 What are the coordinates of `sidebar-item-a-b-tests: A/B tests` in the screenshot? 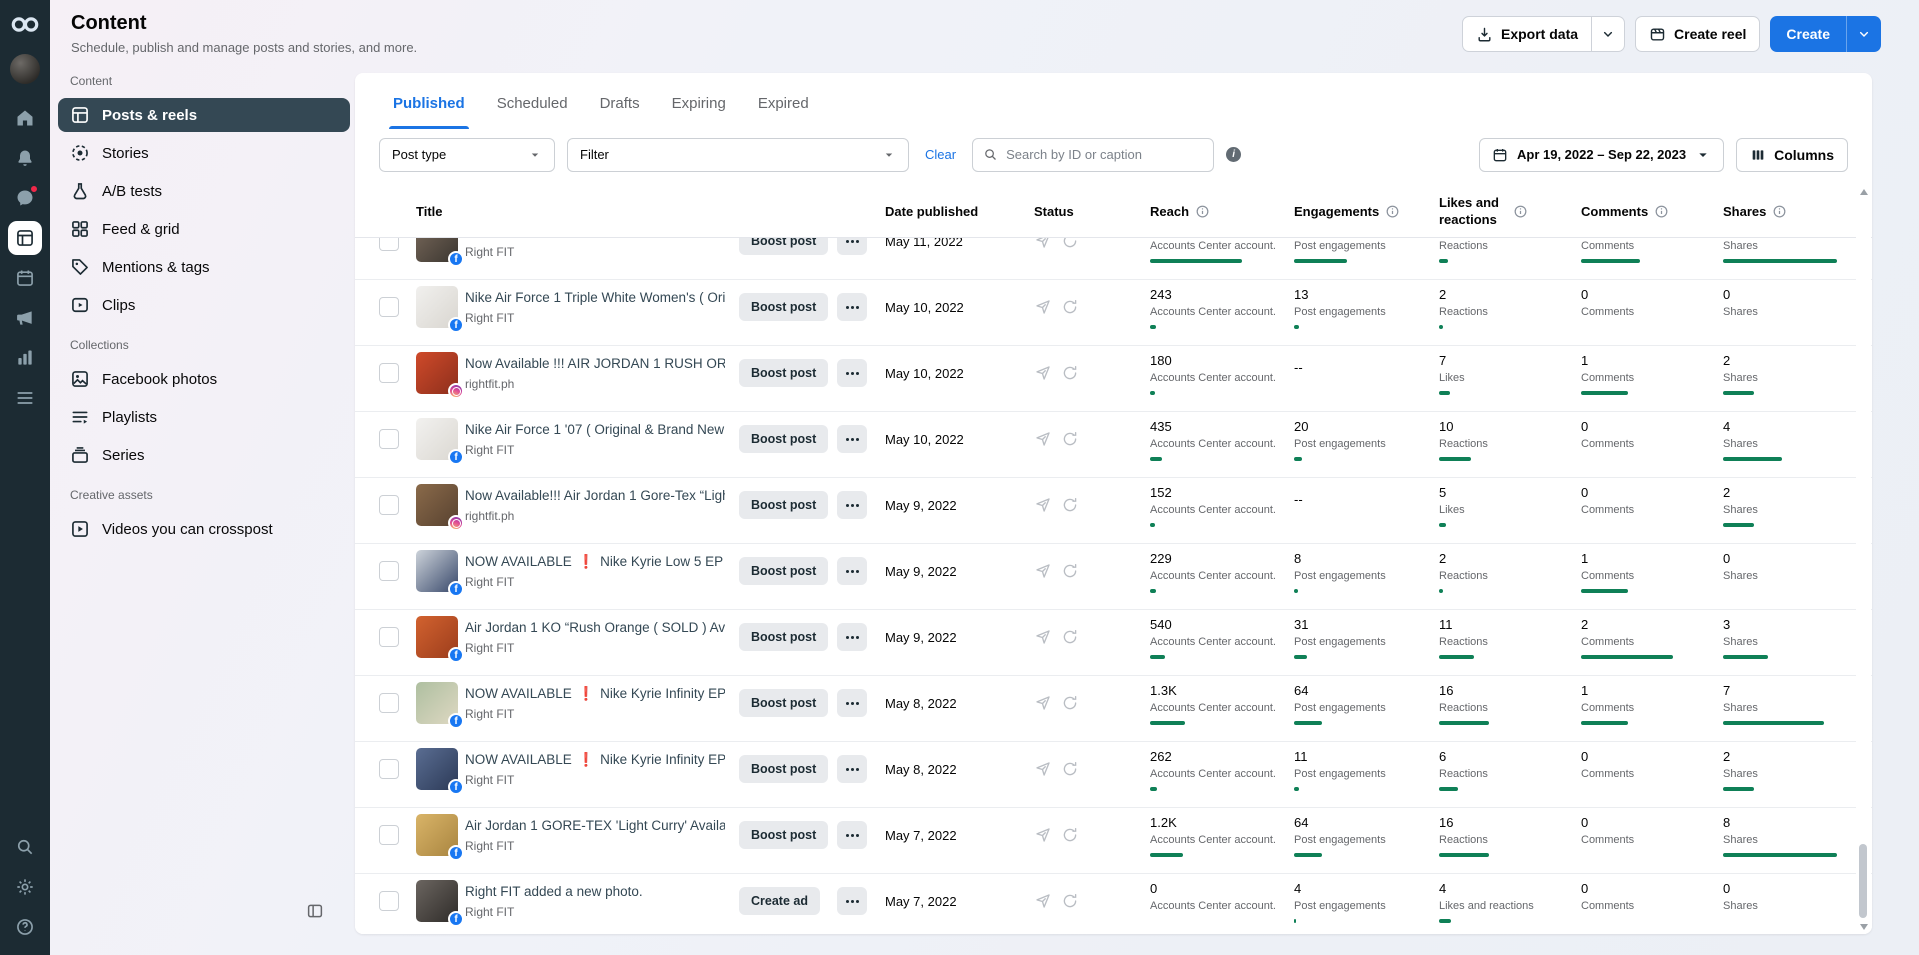 It's located at (204, 191).